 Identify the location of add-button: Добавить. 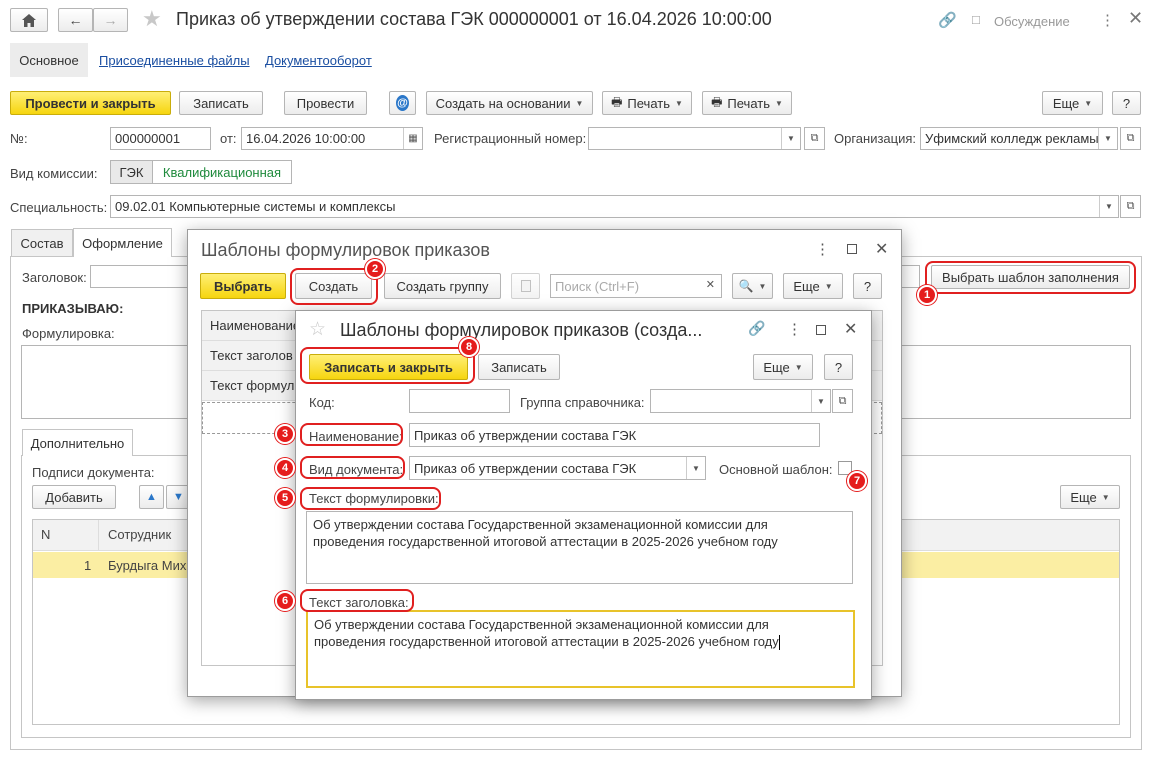
(74, 497).